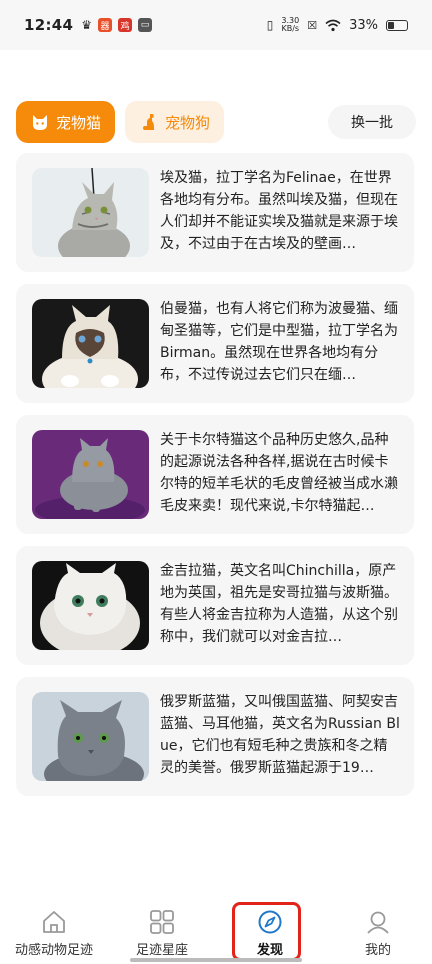 The width and height of the screenshot is (432, 964). I want to click on status-time: 12:44, so click(49, 25).